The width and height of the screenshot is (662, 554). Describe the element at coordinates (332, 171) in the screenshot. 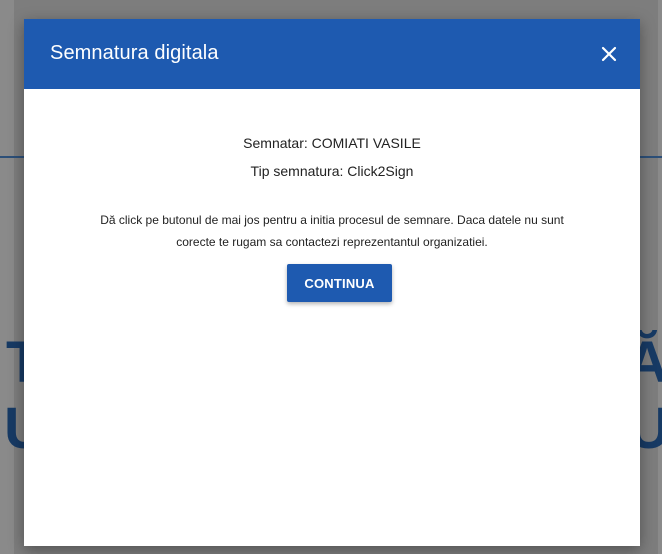

I see `signature-type: Tip semnatura: Click2Sign` at that location.